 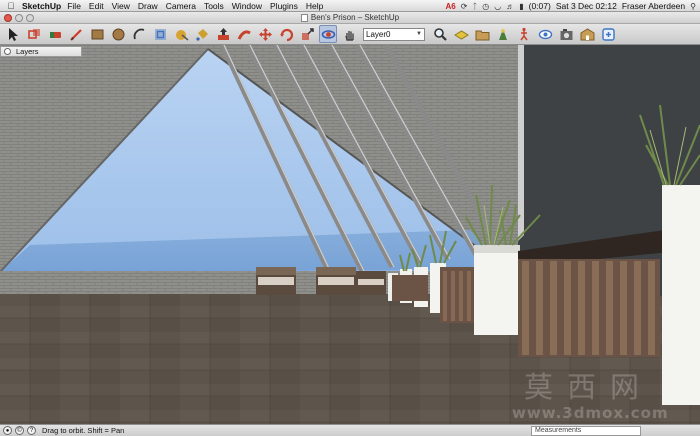 I want to click on look-around-icon, so click(x=545, y=34).